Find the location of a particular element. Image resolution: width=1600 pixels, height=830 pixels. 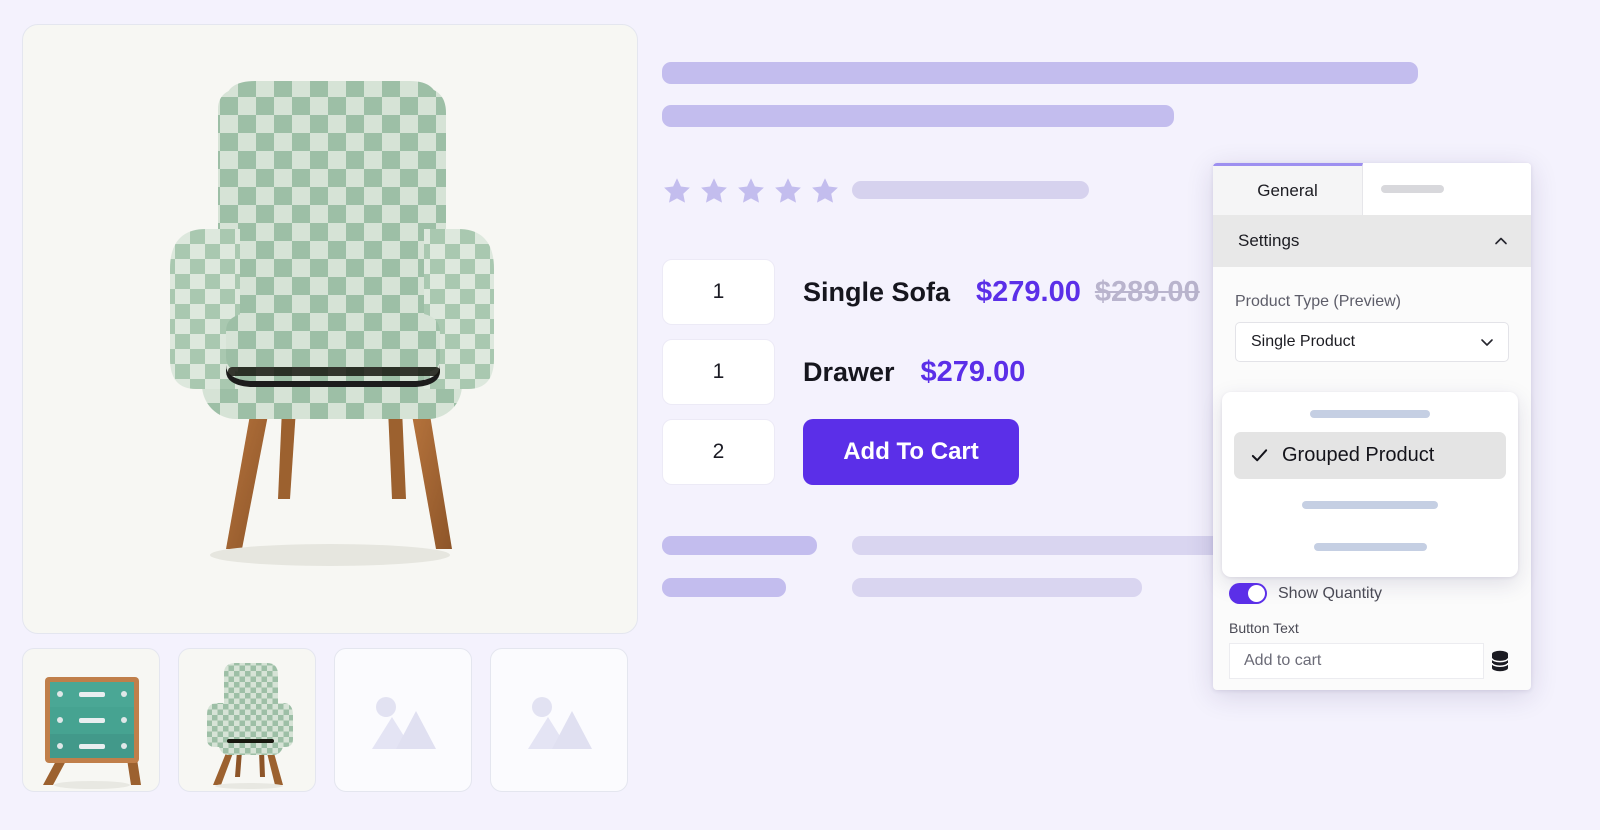

quantity-input: 2 is located at coordinates (718, 452).